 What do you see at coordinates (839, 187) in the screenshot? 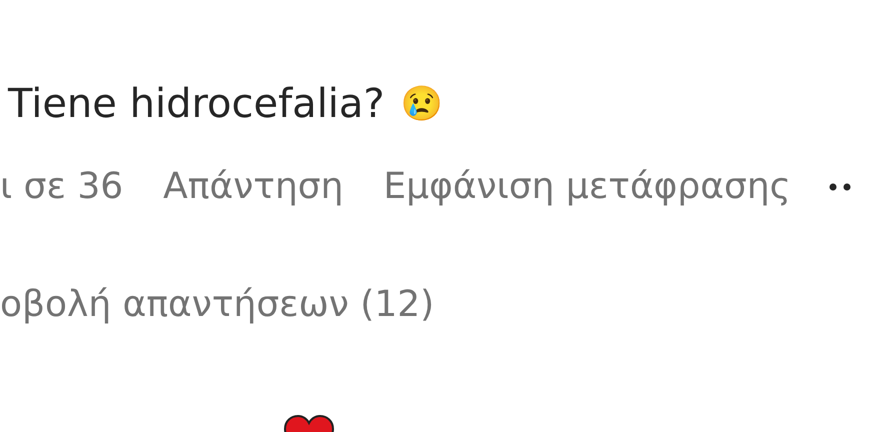
I see `more-icon` at bounding box center [839, 187].